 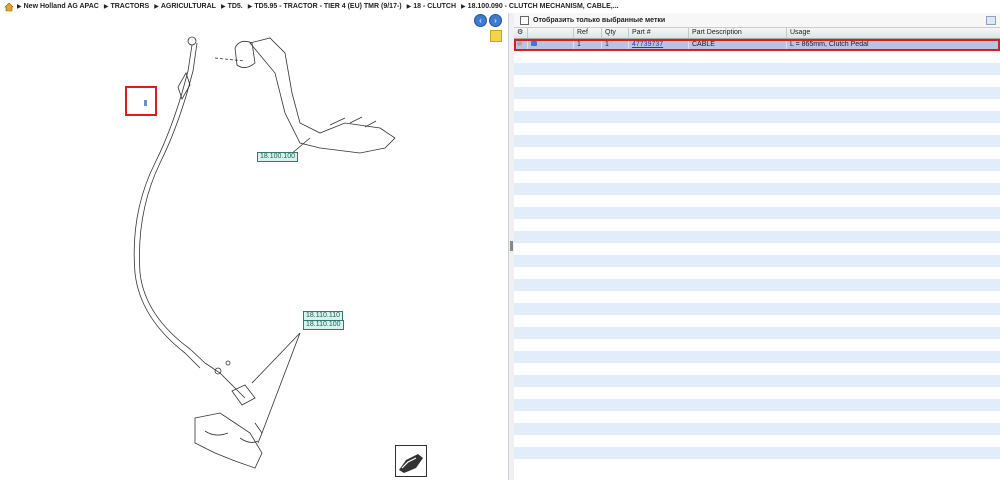 I want to click on splitter-grip-icon, so click(x=511, y=246).